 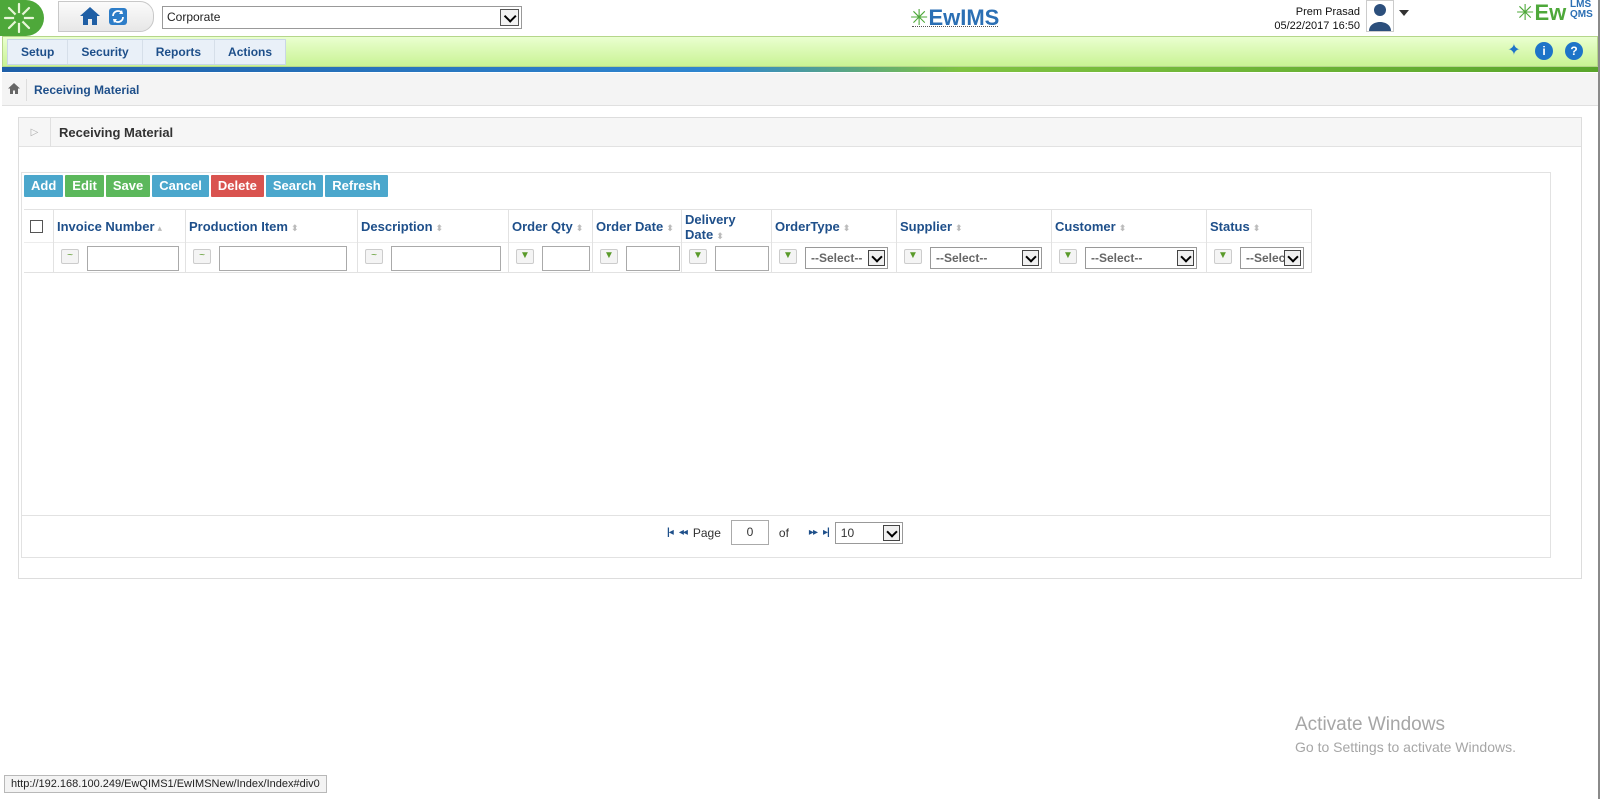 I want to click on page-number-input: 0, so click(x=749, y=532).